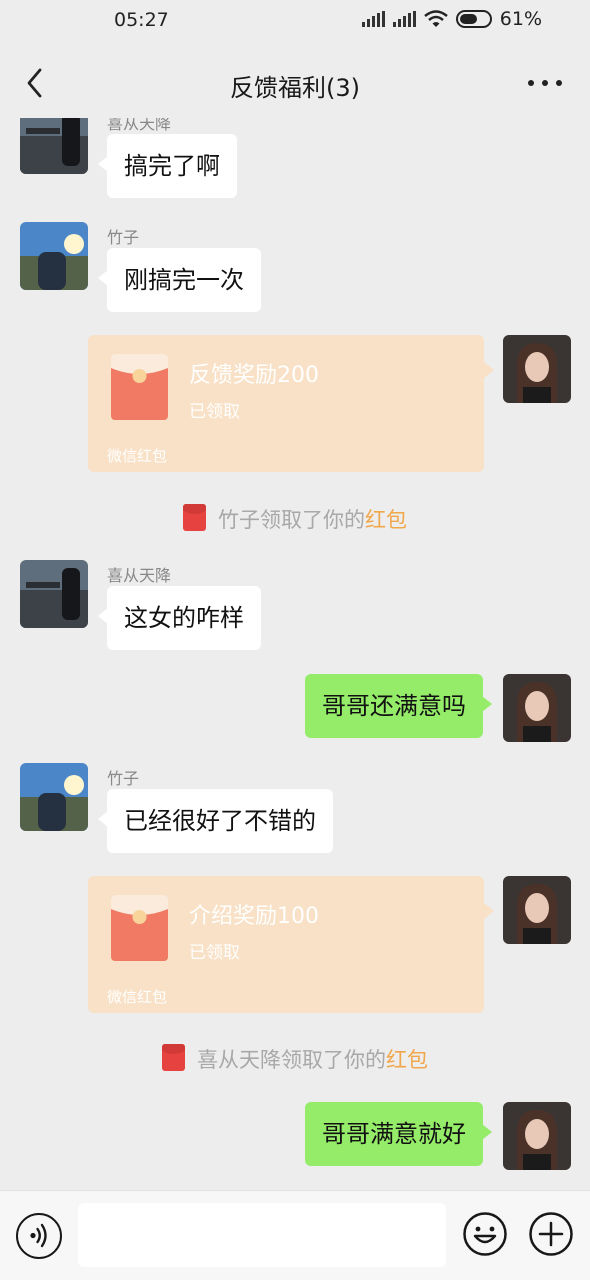 The width and height of the screenshot is (590, 1280). Describe the element at coordinates (398, 706) in the screenshot. I see `message-bubble: 哥哥还满意吗` at that location.